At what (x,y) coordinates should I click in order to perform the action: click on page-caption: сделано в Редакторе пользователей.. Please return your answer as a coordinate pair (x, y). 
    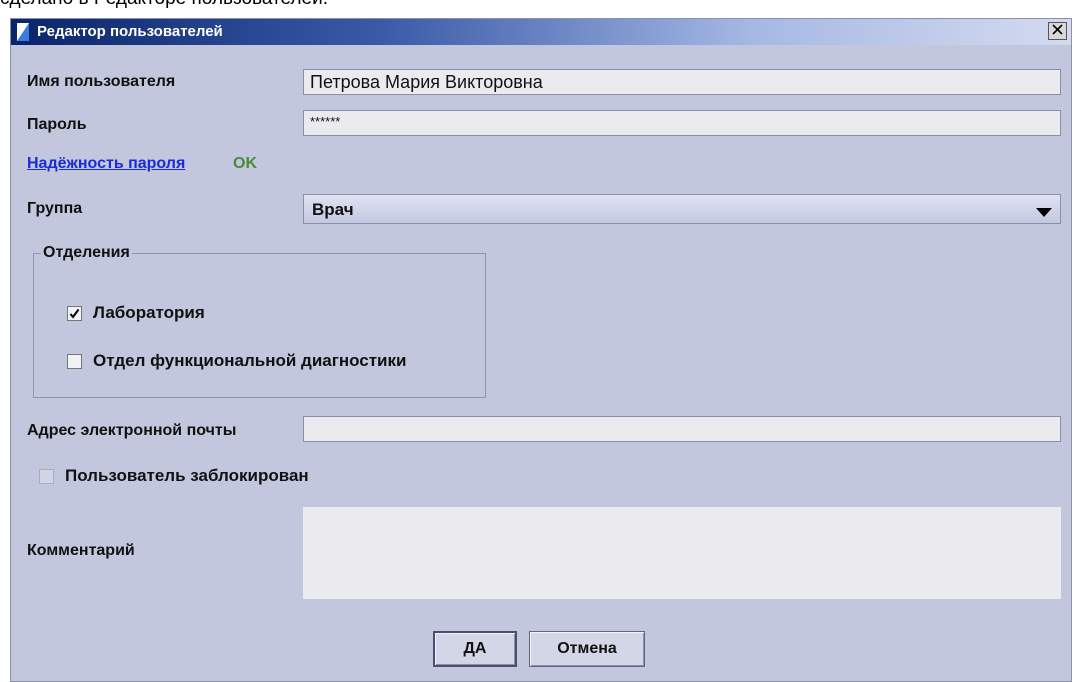
    Looking at the image, I should click on (164, 5).